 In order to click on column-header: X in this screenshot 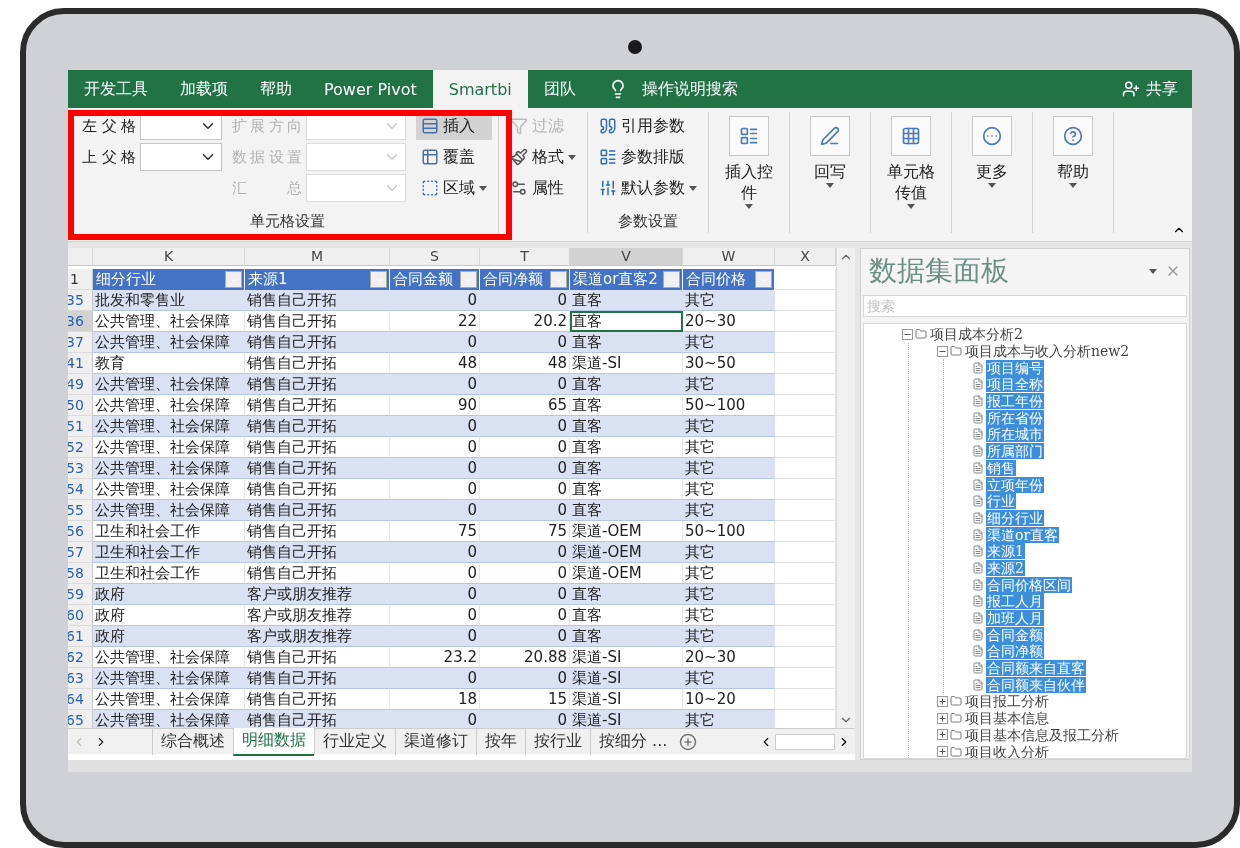, I will do `click(805, 257)`.